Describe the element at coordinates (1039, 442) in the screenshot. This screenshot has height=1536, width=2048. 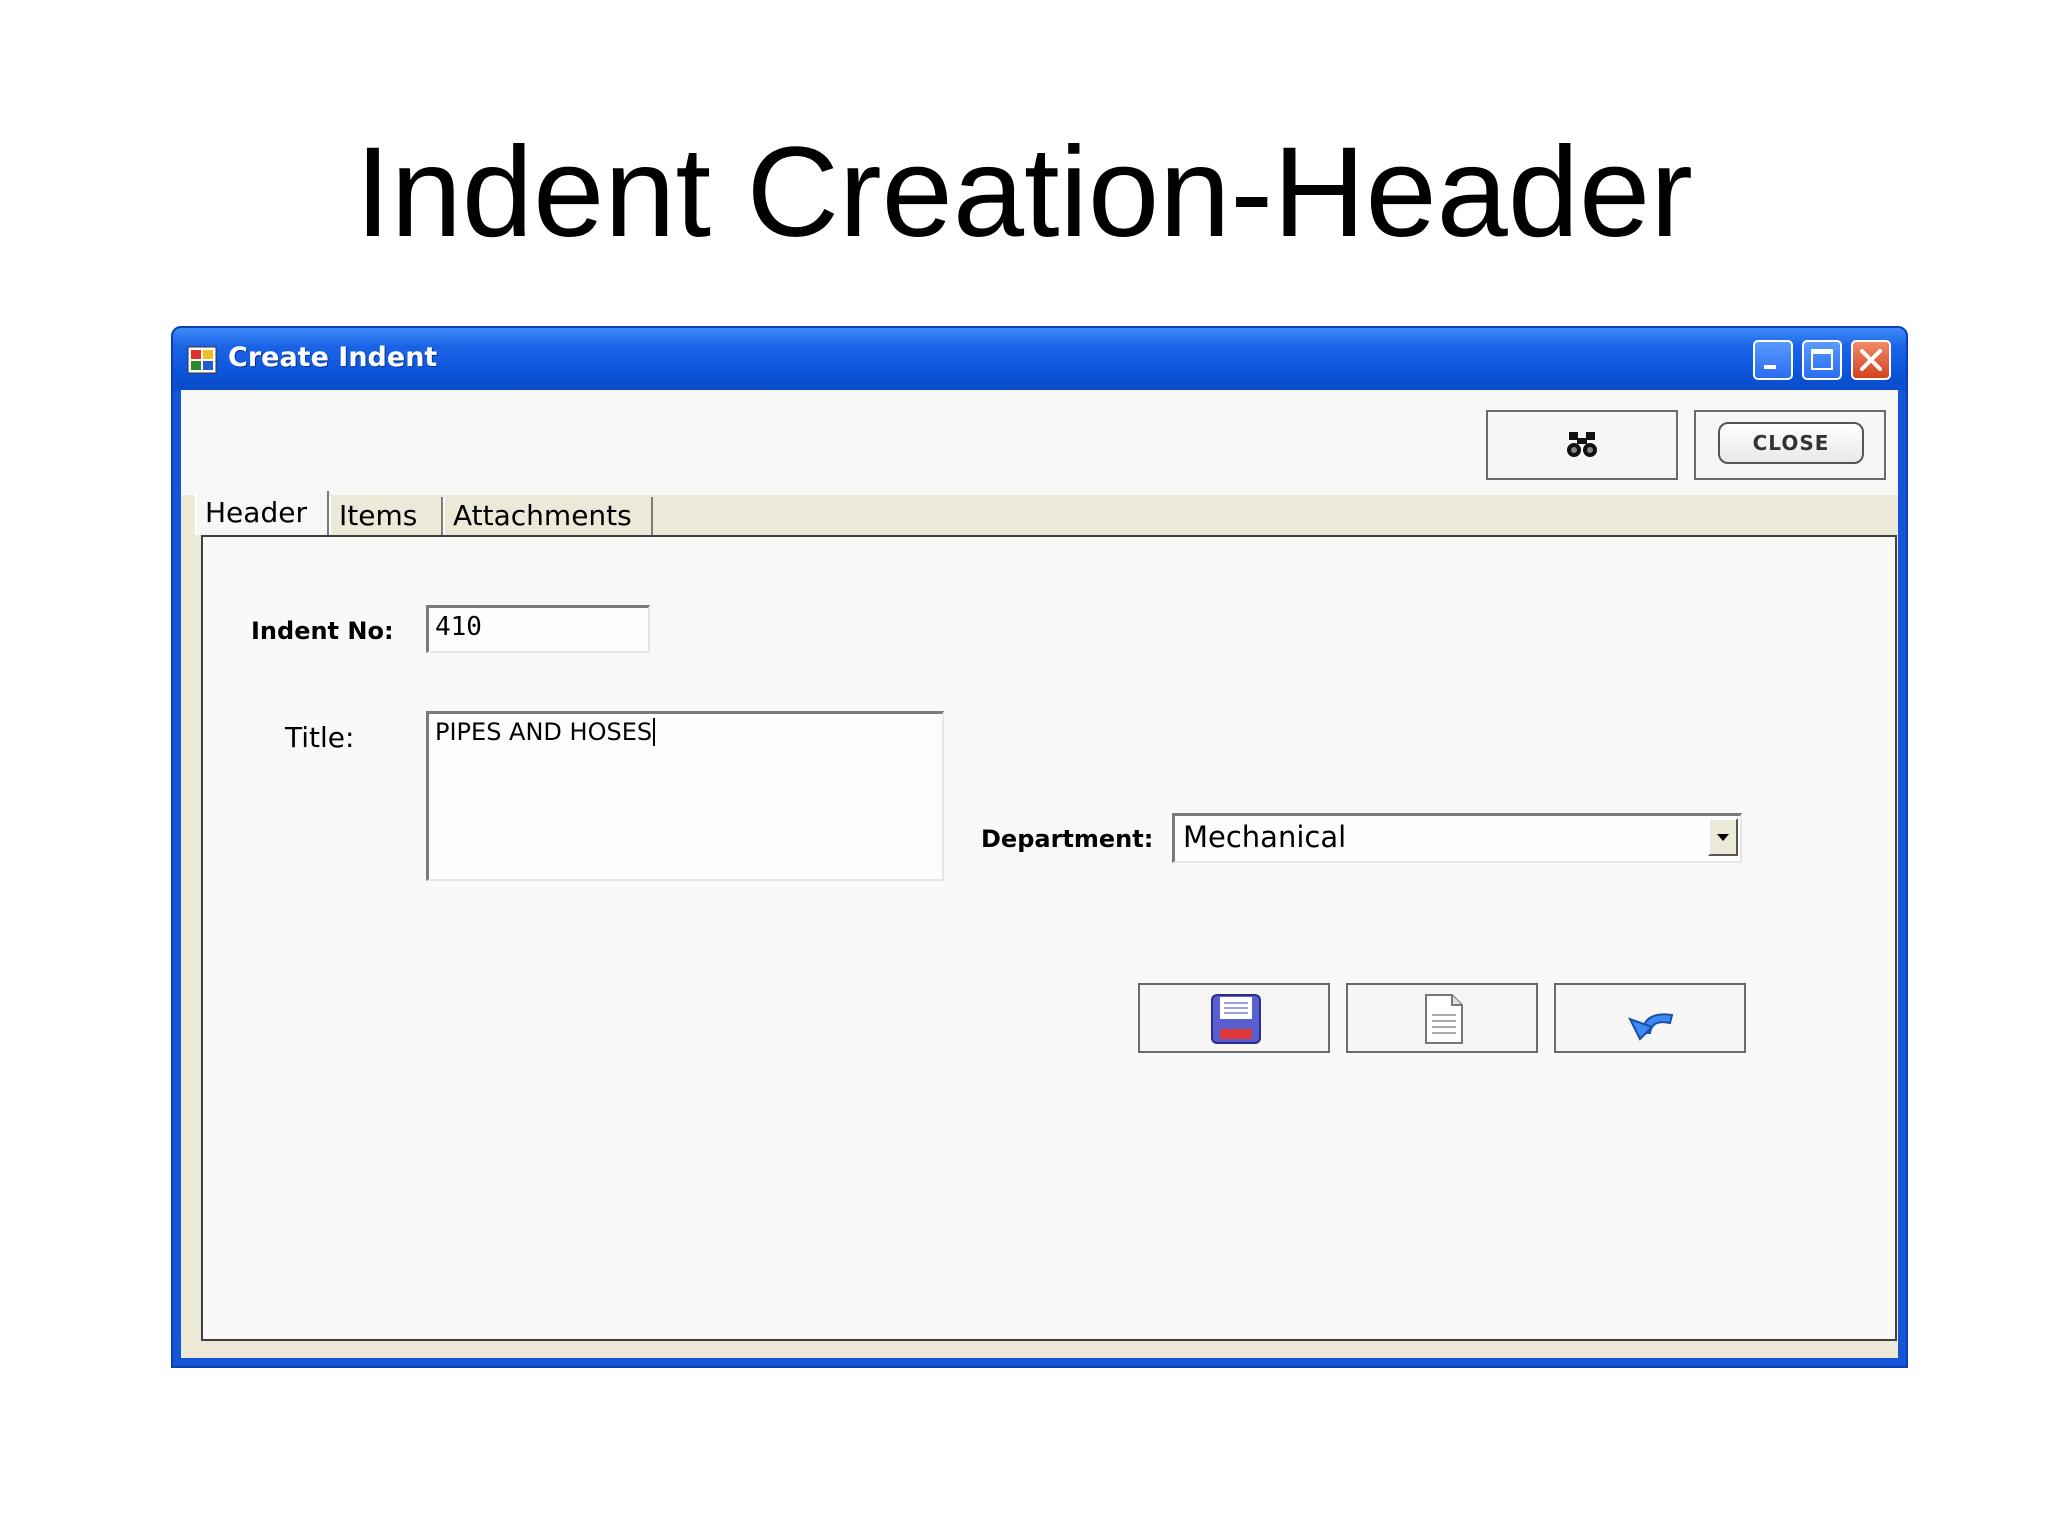
I see `top-toolbar: CLOSE` at that location.